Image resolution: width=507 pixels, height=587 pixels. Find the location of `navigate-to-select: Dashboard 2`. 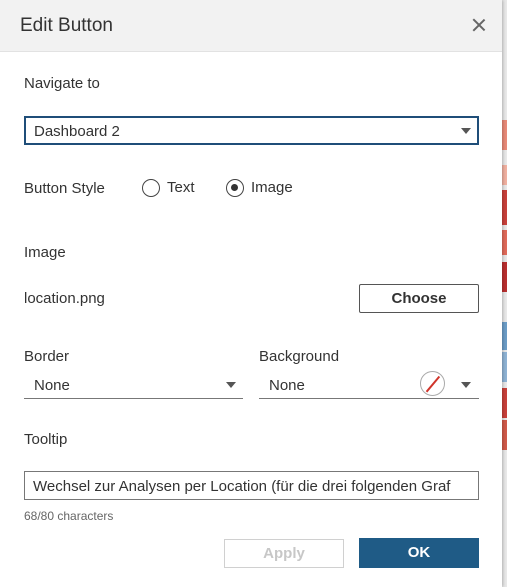

navigate-to-select: Dashboard 2 is located at coordinates (251, 130).